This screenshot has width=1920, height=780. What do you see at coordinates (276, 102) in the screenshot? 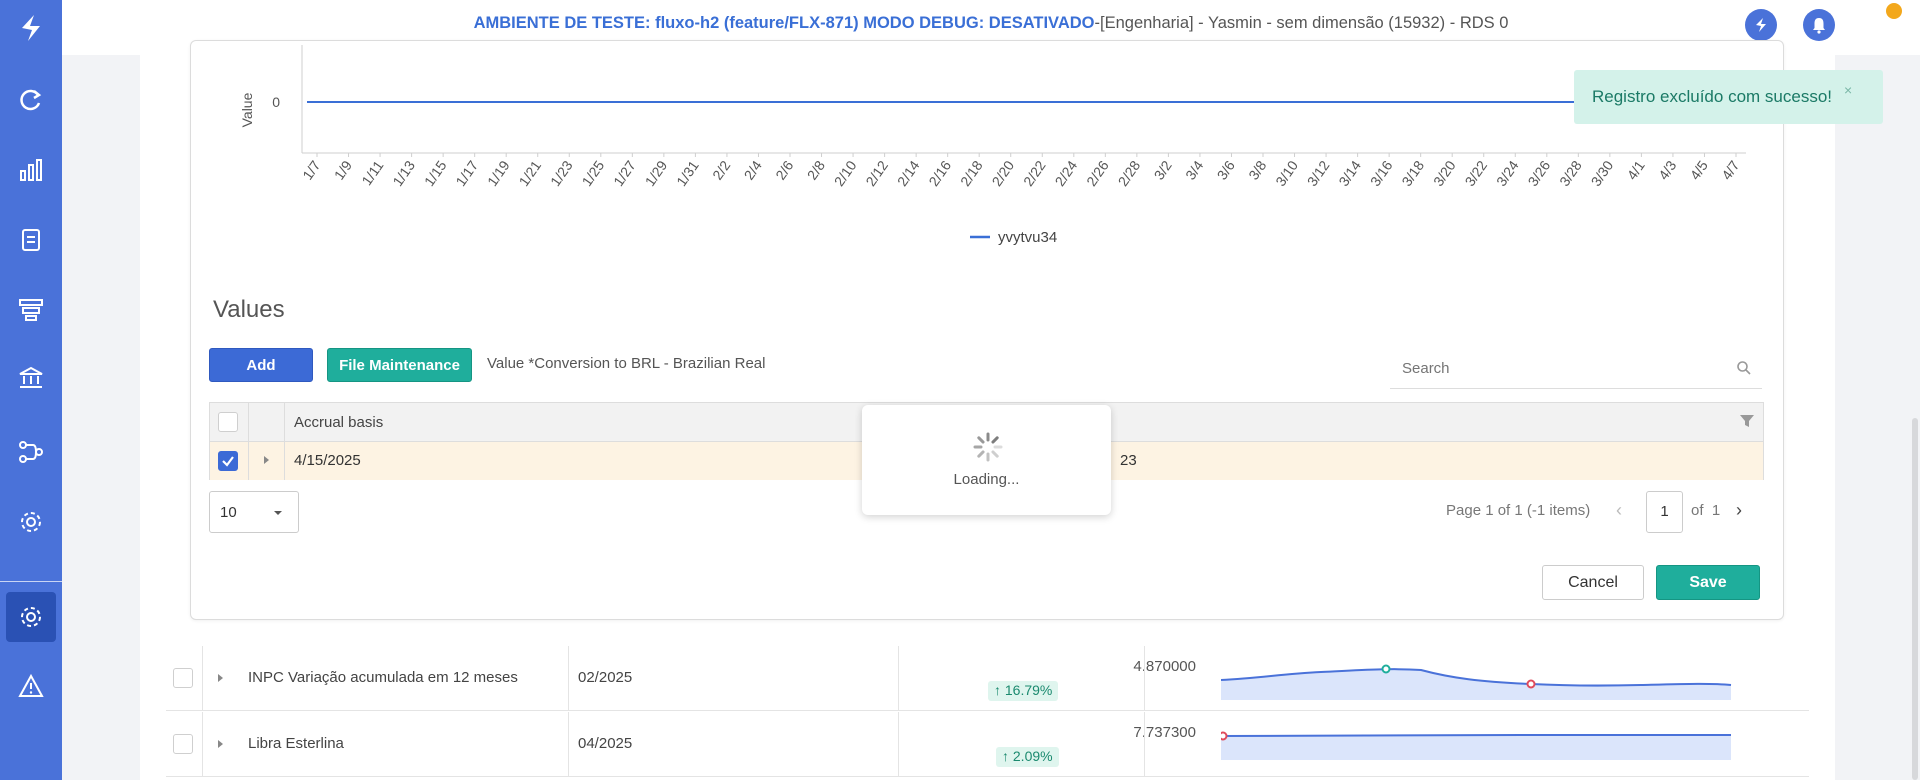
I see `y-tick-label: 0` at bounding box center [276, 102].